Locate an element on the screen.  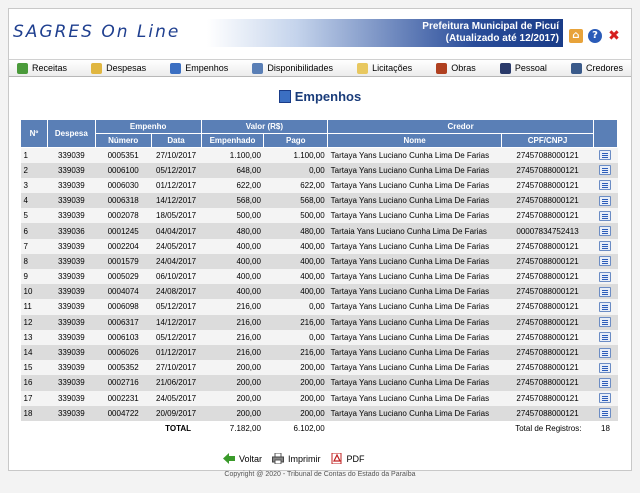
cell-pago: 500,00 is located at coordinates (295, 216).